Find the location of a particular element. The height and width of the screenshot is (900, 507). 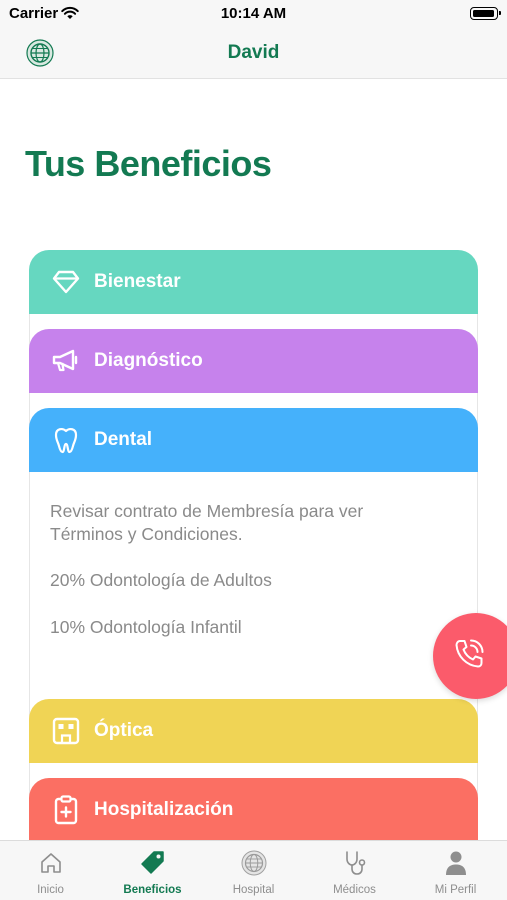

status-bar: Carrier 10:14 AM is located at coordinates (253, 14).